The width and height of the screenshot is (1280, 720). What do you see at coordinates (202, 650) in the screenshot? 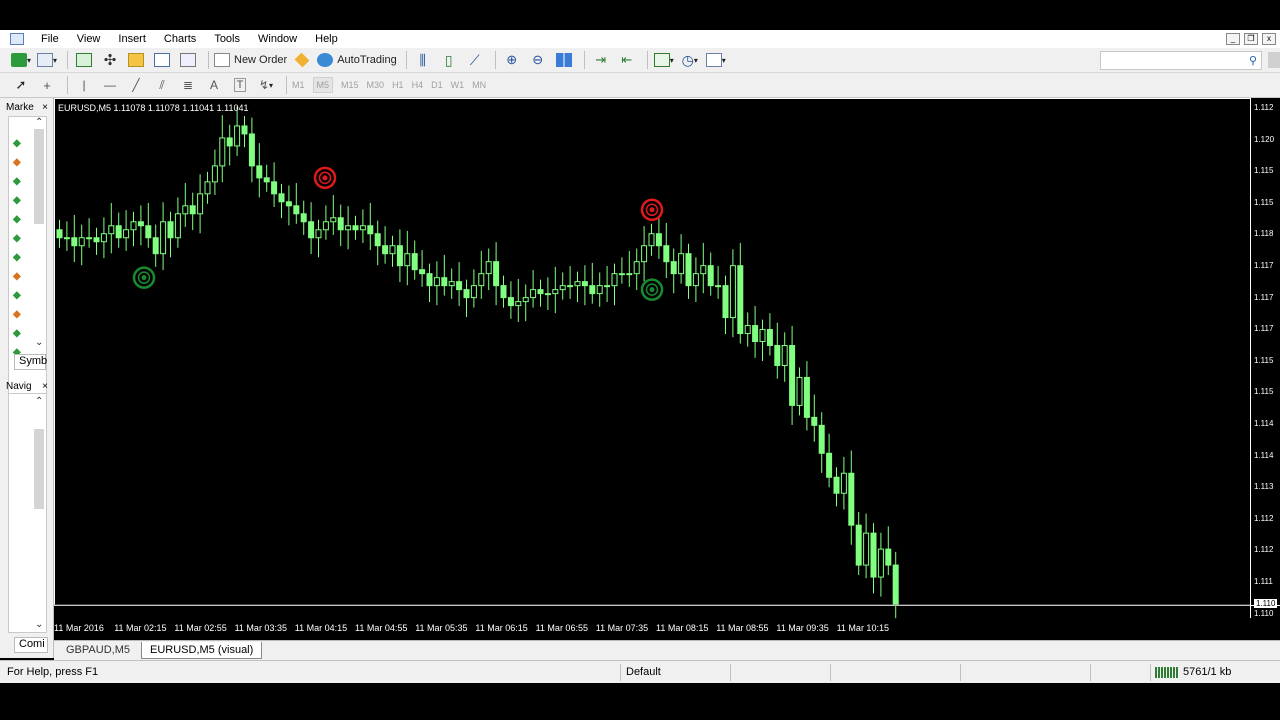
I see `tab-eurusd-visual: EURUSD,M5 (visual)` at bounding box center [202, 650].